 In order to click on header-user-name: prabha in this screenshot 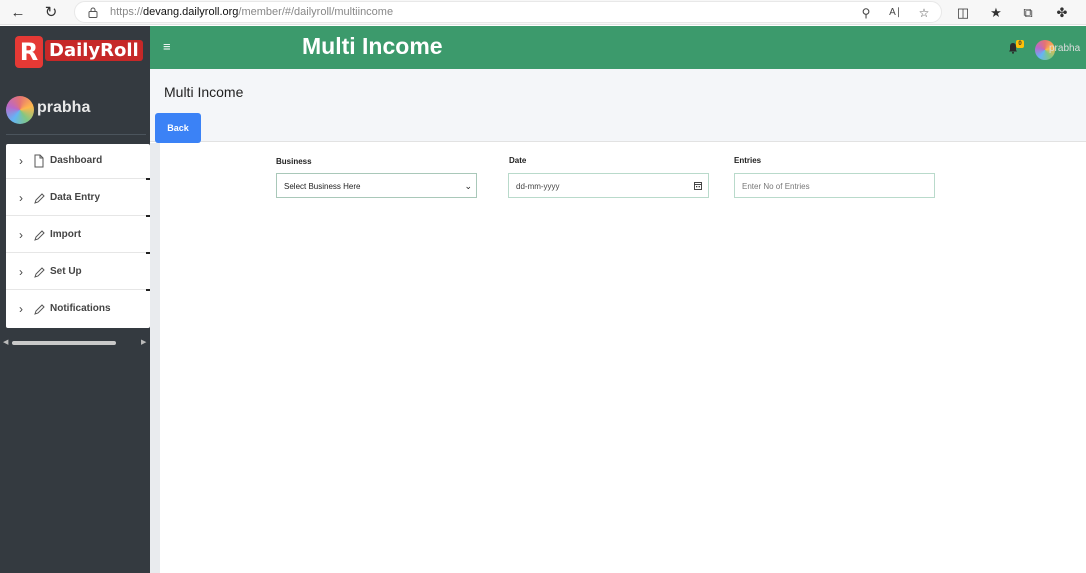, I will do `click(1064, 48)`.